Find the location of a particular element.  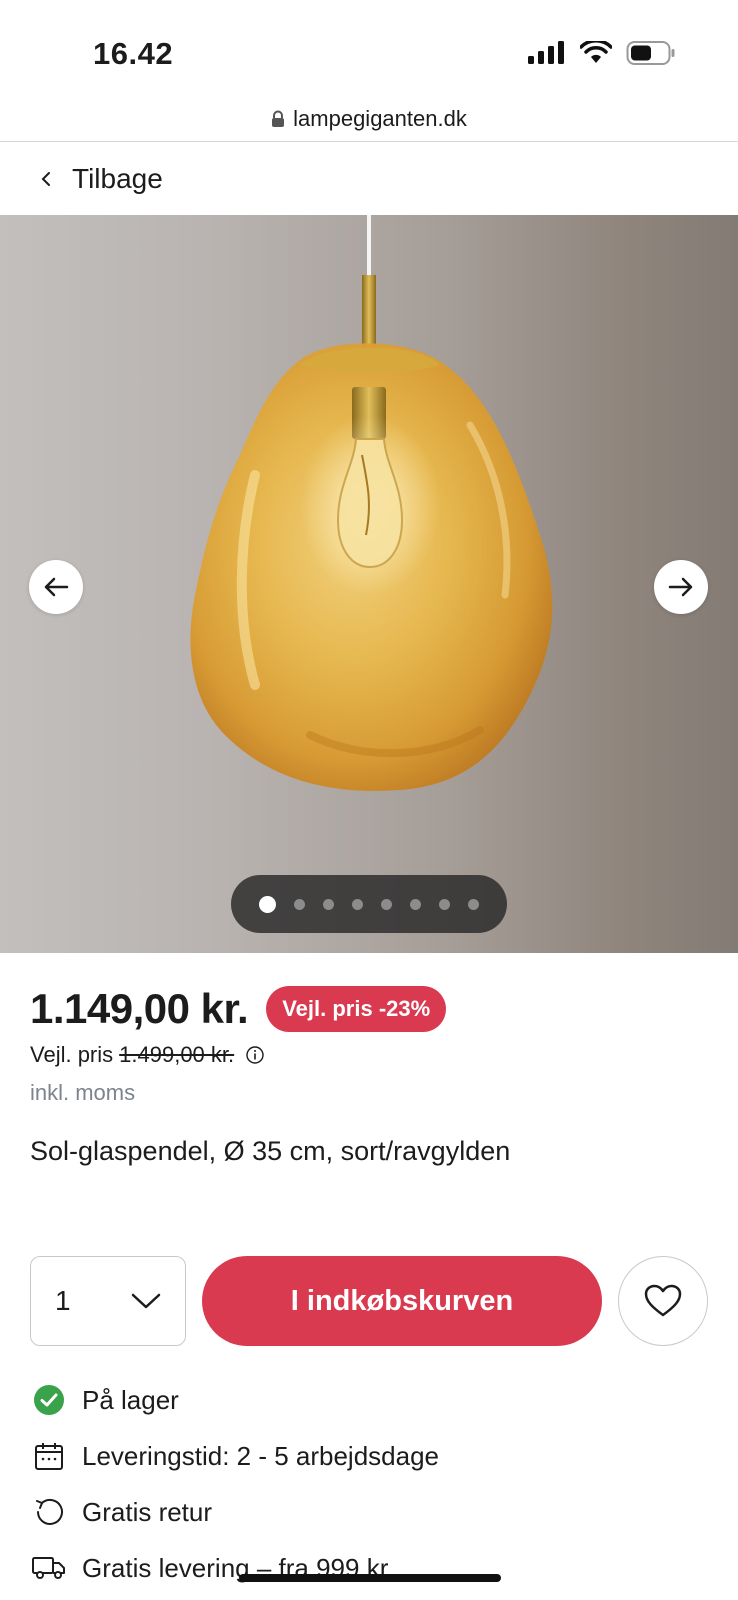

status-time: 16.42 is located at coordinates (133, 53).